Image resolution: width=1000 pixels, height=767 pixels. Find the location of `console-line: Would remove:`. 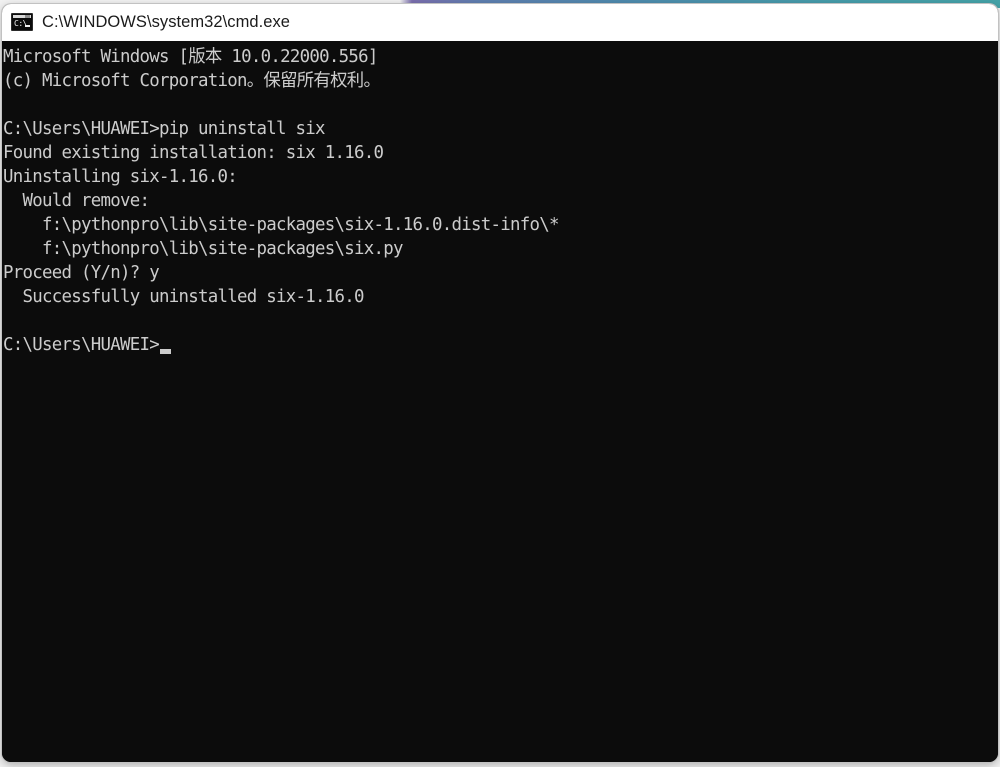

console-line: Would remove: is located at coordinates (76, 201).